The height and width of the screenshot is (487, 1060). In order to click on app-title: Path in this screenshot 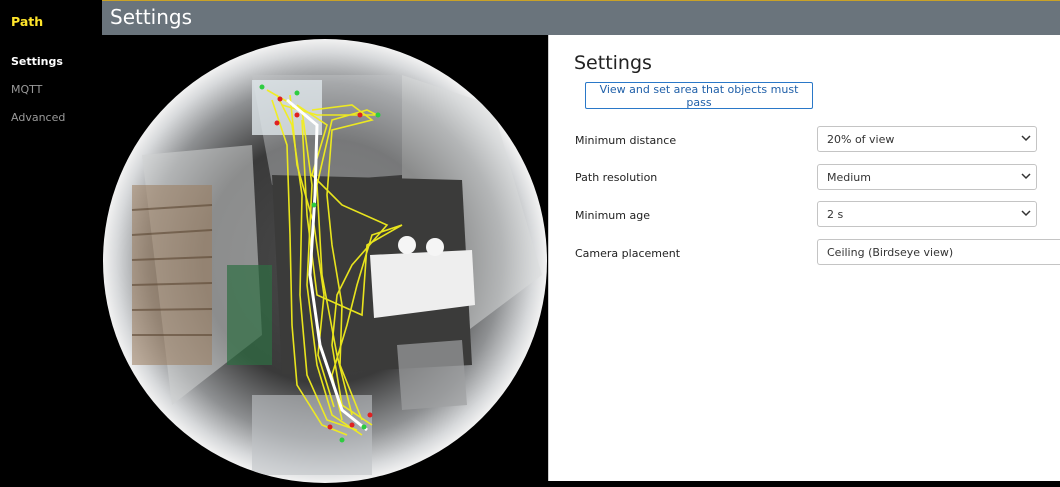, I will do `click(27, 21)`.